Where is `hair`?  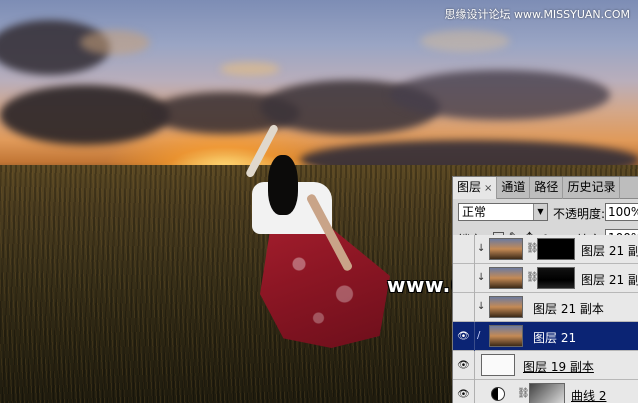
hair is located at coordinates (283, 185).